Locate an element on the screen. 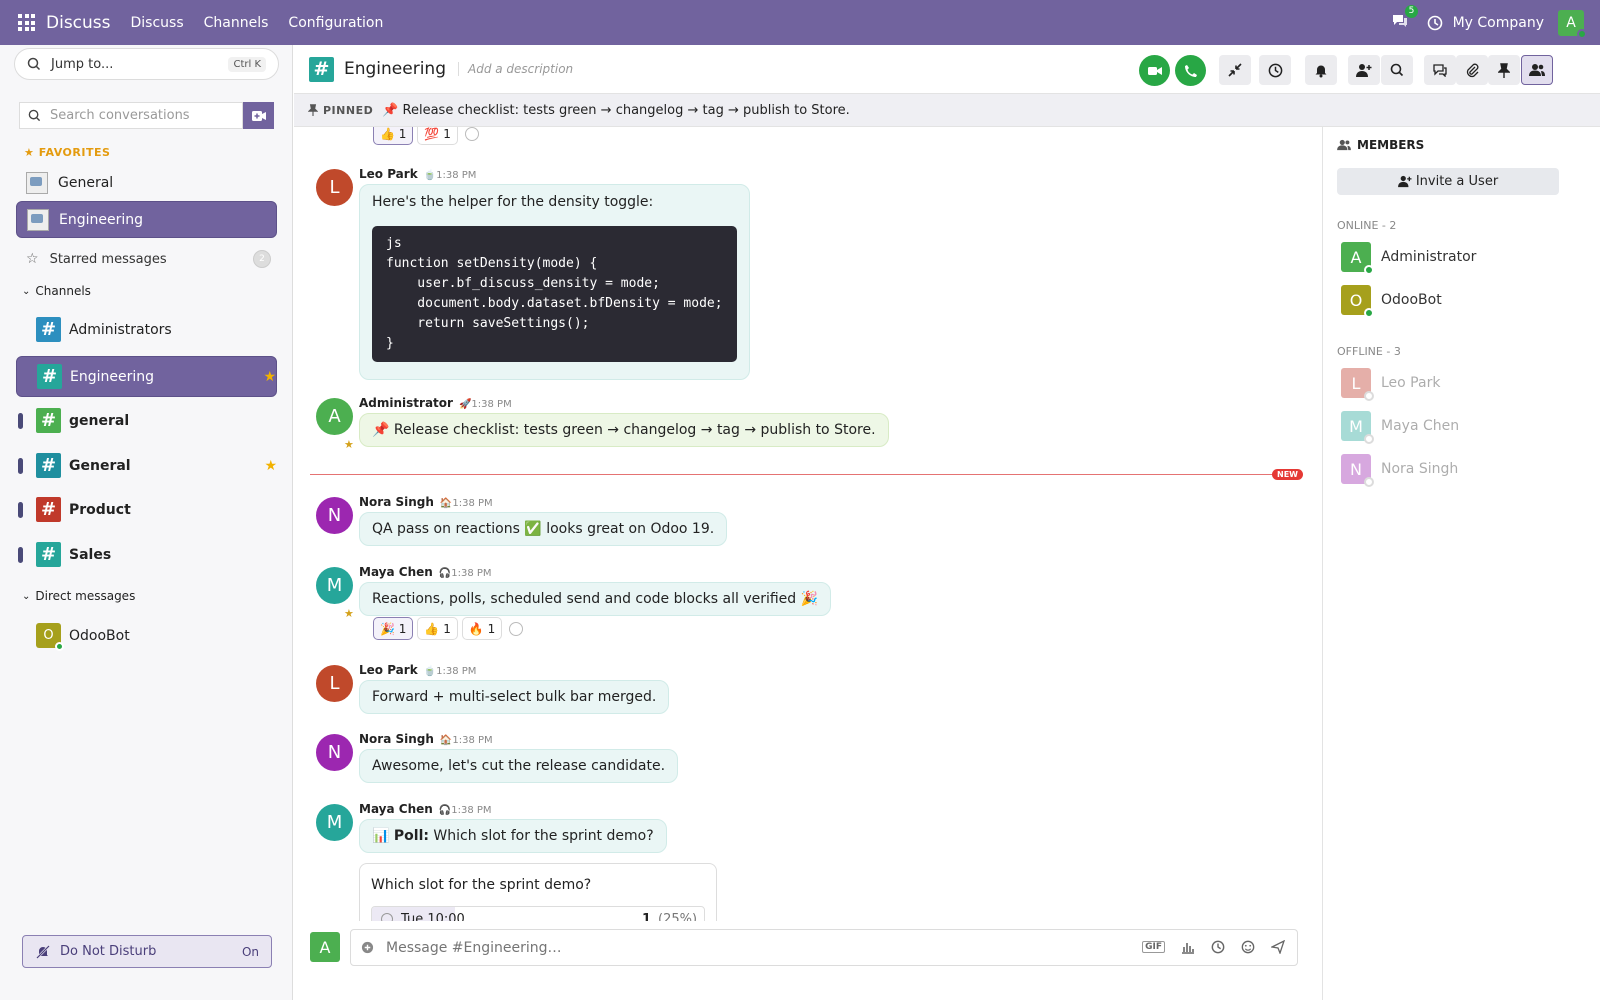  add-users-button is located at coordinates (1364, 70).